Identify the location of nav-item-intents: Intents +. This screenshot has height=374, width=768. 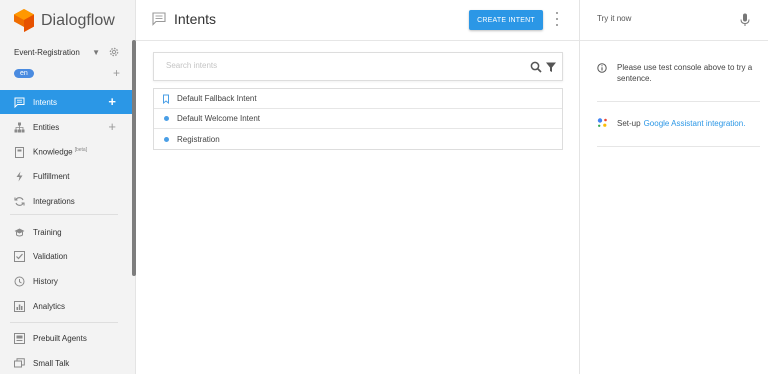
(66, 102).